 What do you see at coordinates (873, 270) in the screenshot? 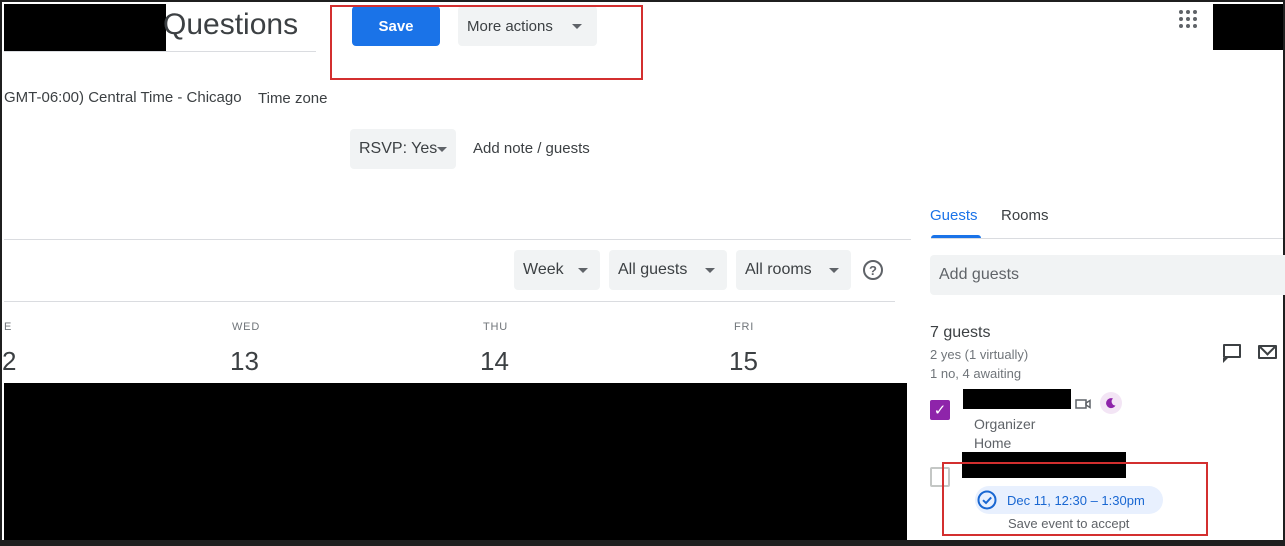
I see `help-circle-icon: ?` at bounding box center [873, 270].